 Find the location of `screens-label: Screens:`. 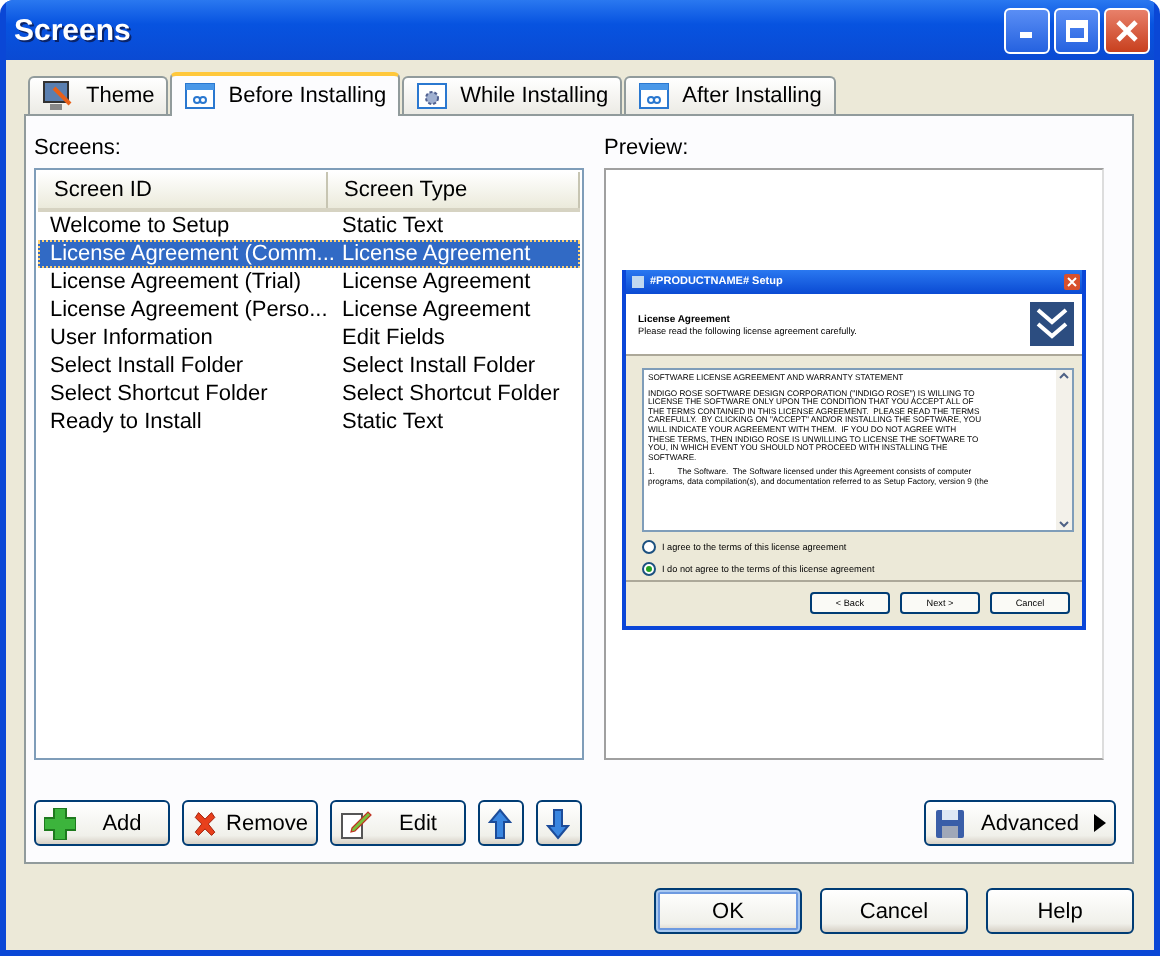

screens-label: Screens: is located at coordinates (78, 148).